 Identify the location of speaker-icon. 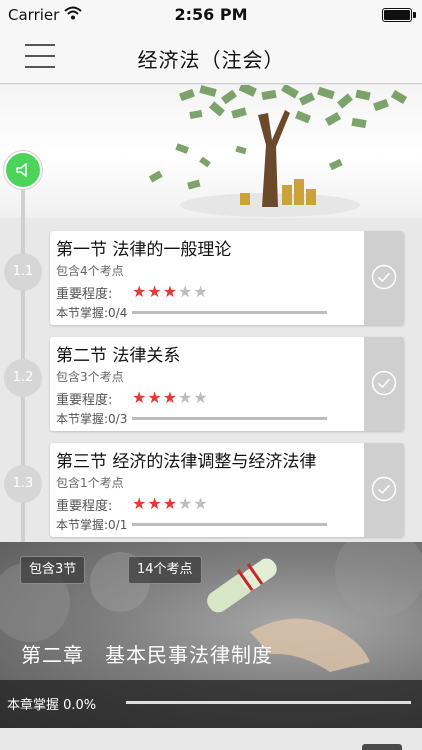
(21, 170).